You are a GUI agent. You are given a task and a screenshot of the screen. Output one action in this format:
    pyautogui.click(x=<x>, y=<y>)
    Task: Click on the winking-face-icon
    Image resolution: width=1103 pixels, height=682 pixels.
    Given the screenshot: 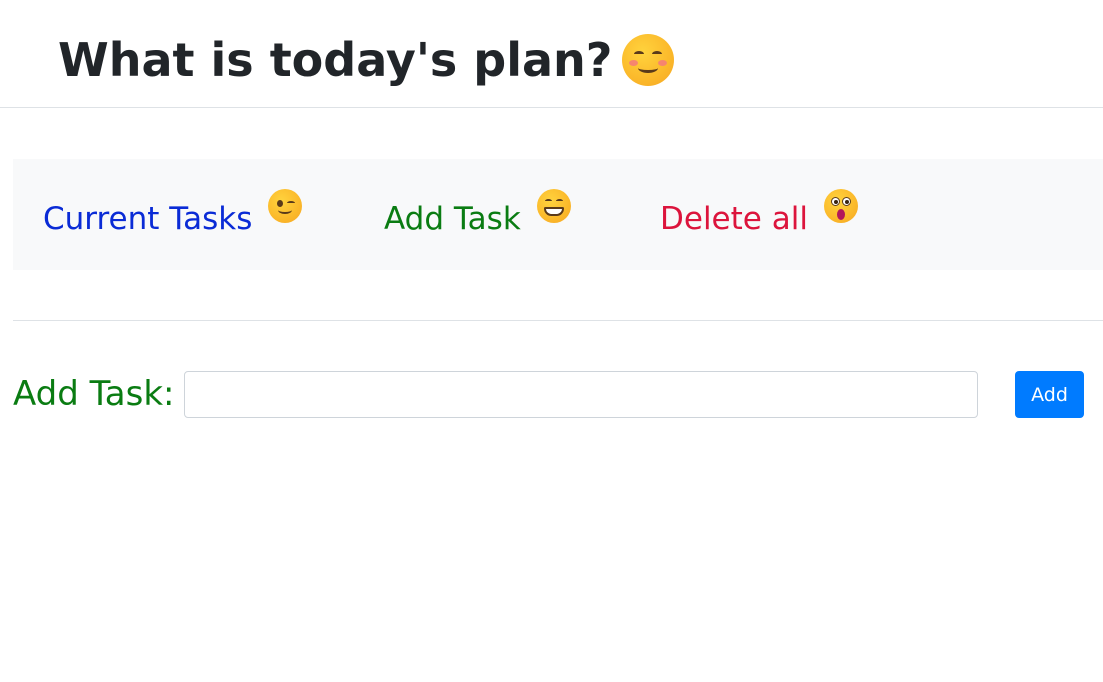 What is the action you would take?
    pyautogui.click(x=285, y=205)
    